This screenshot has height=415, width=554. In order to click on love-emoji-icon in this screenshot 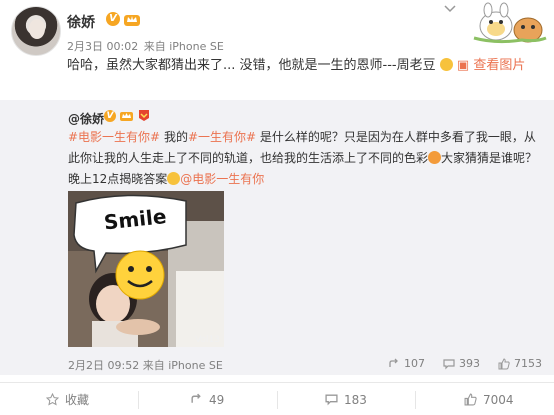, I will do `click(435, 157)`.